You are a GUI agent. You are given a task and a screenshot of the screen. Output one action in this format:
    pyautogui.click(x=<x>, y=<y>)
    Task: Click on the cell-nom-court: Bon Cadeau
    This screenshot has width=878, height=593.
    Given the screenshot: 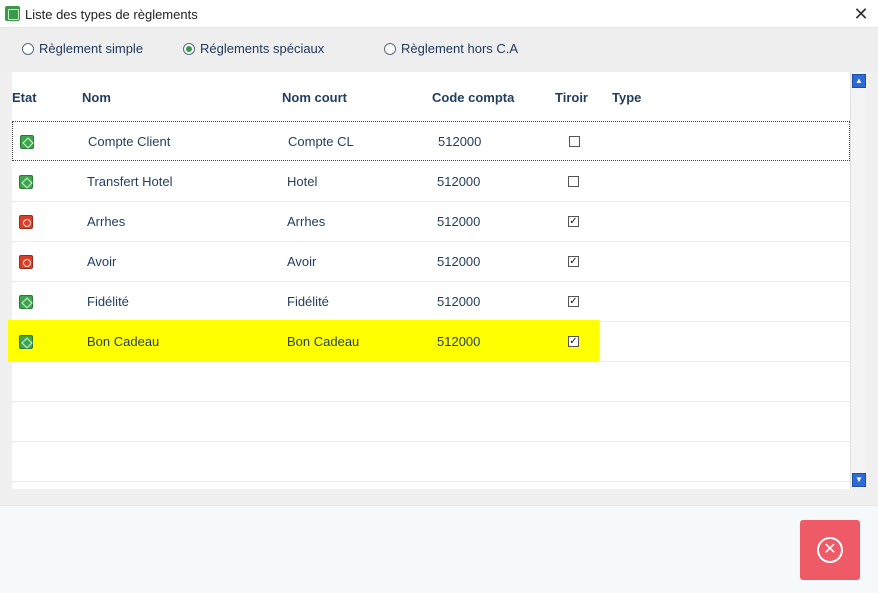 What is the action you would take?
    pyautogui.click(x=323, y=341)
    